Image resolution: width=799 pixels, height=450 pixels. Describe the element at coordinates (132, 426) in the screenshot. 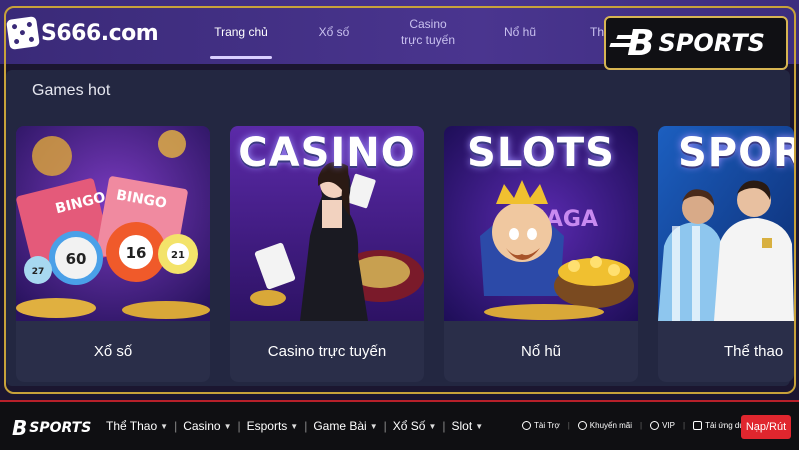

I see `menu-item-label: Thể Thao` at that location.